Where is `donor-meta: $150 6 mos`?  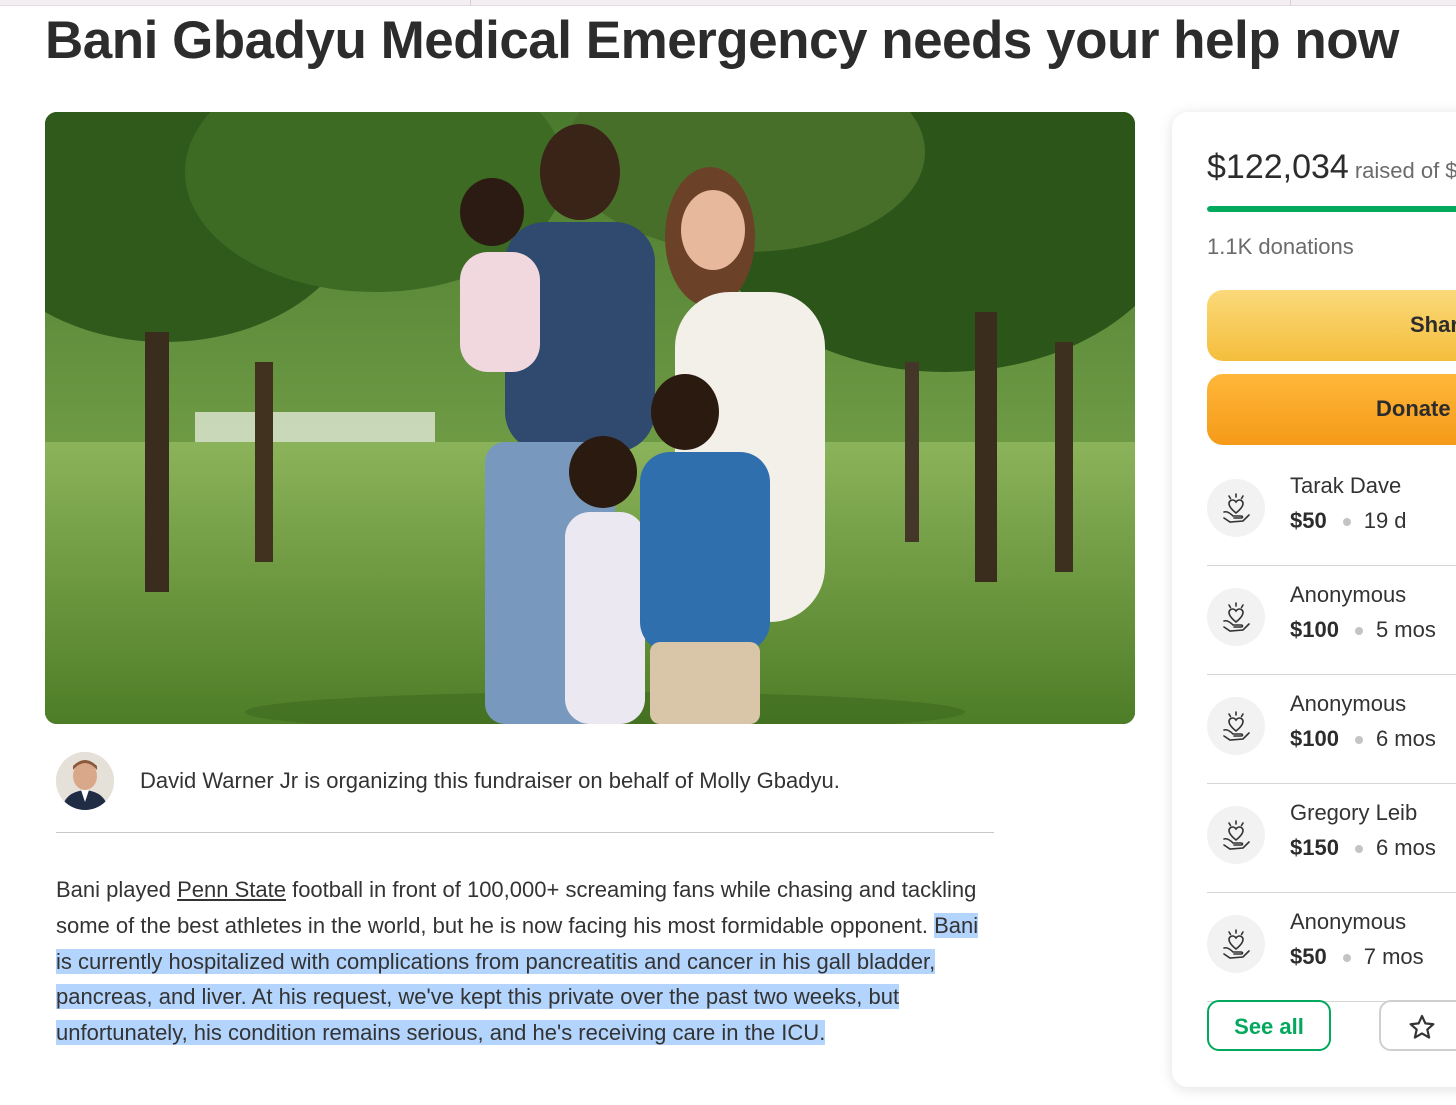
donor-meta: $150 6 mos is located at coordinates (1363, 848).